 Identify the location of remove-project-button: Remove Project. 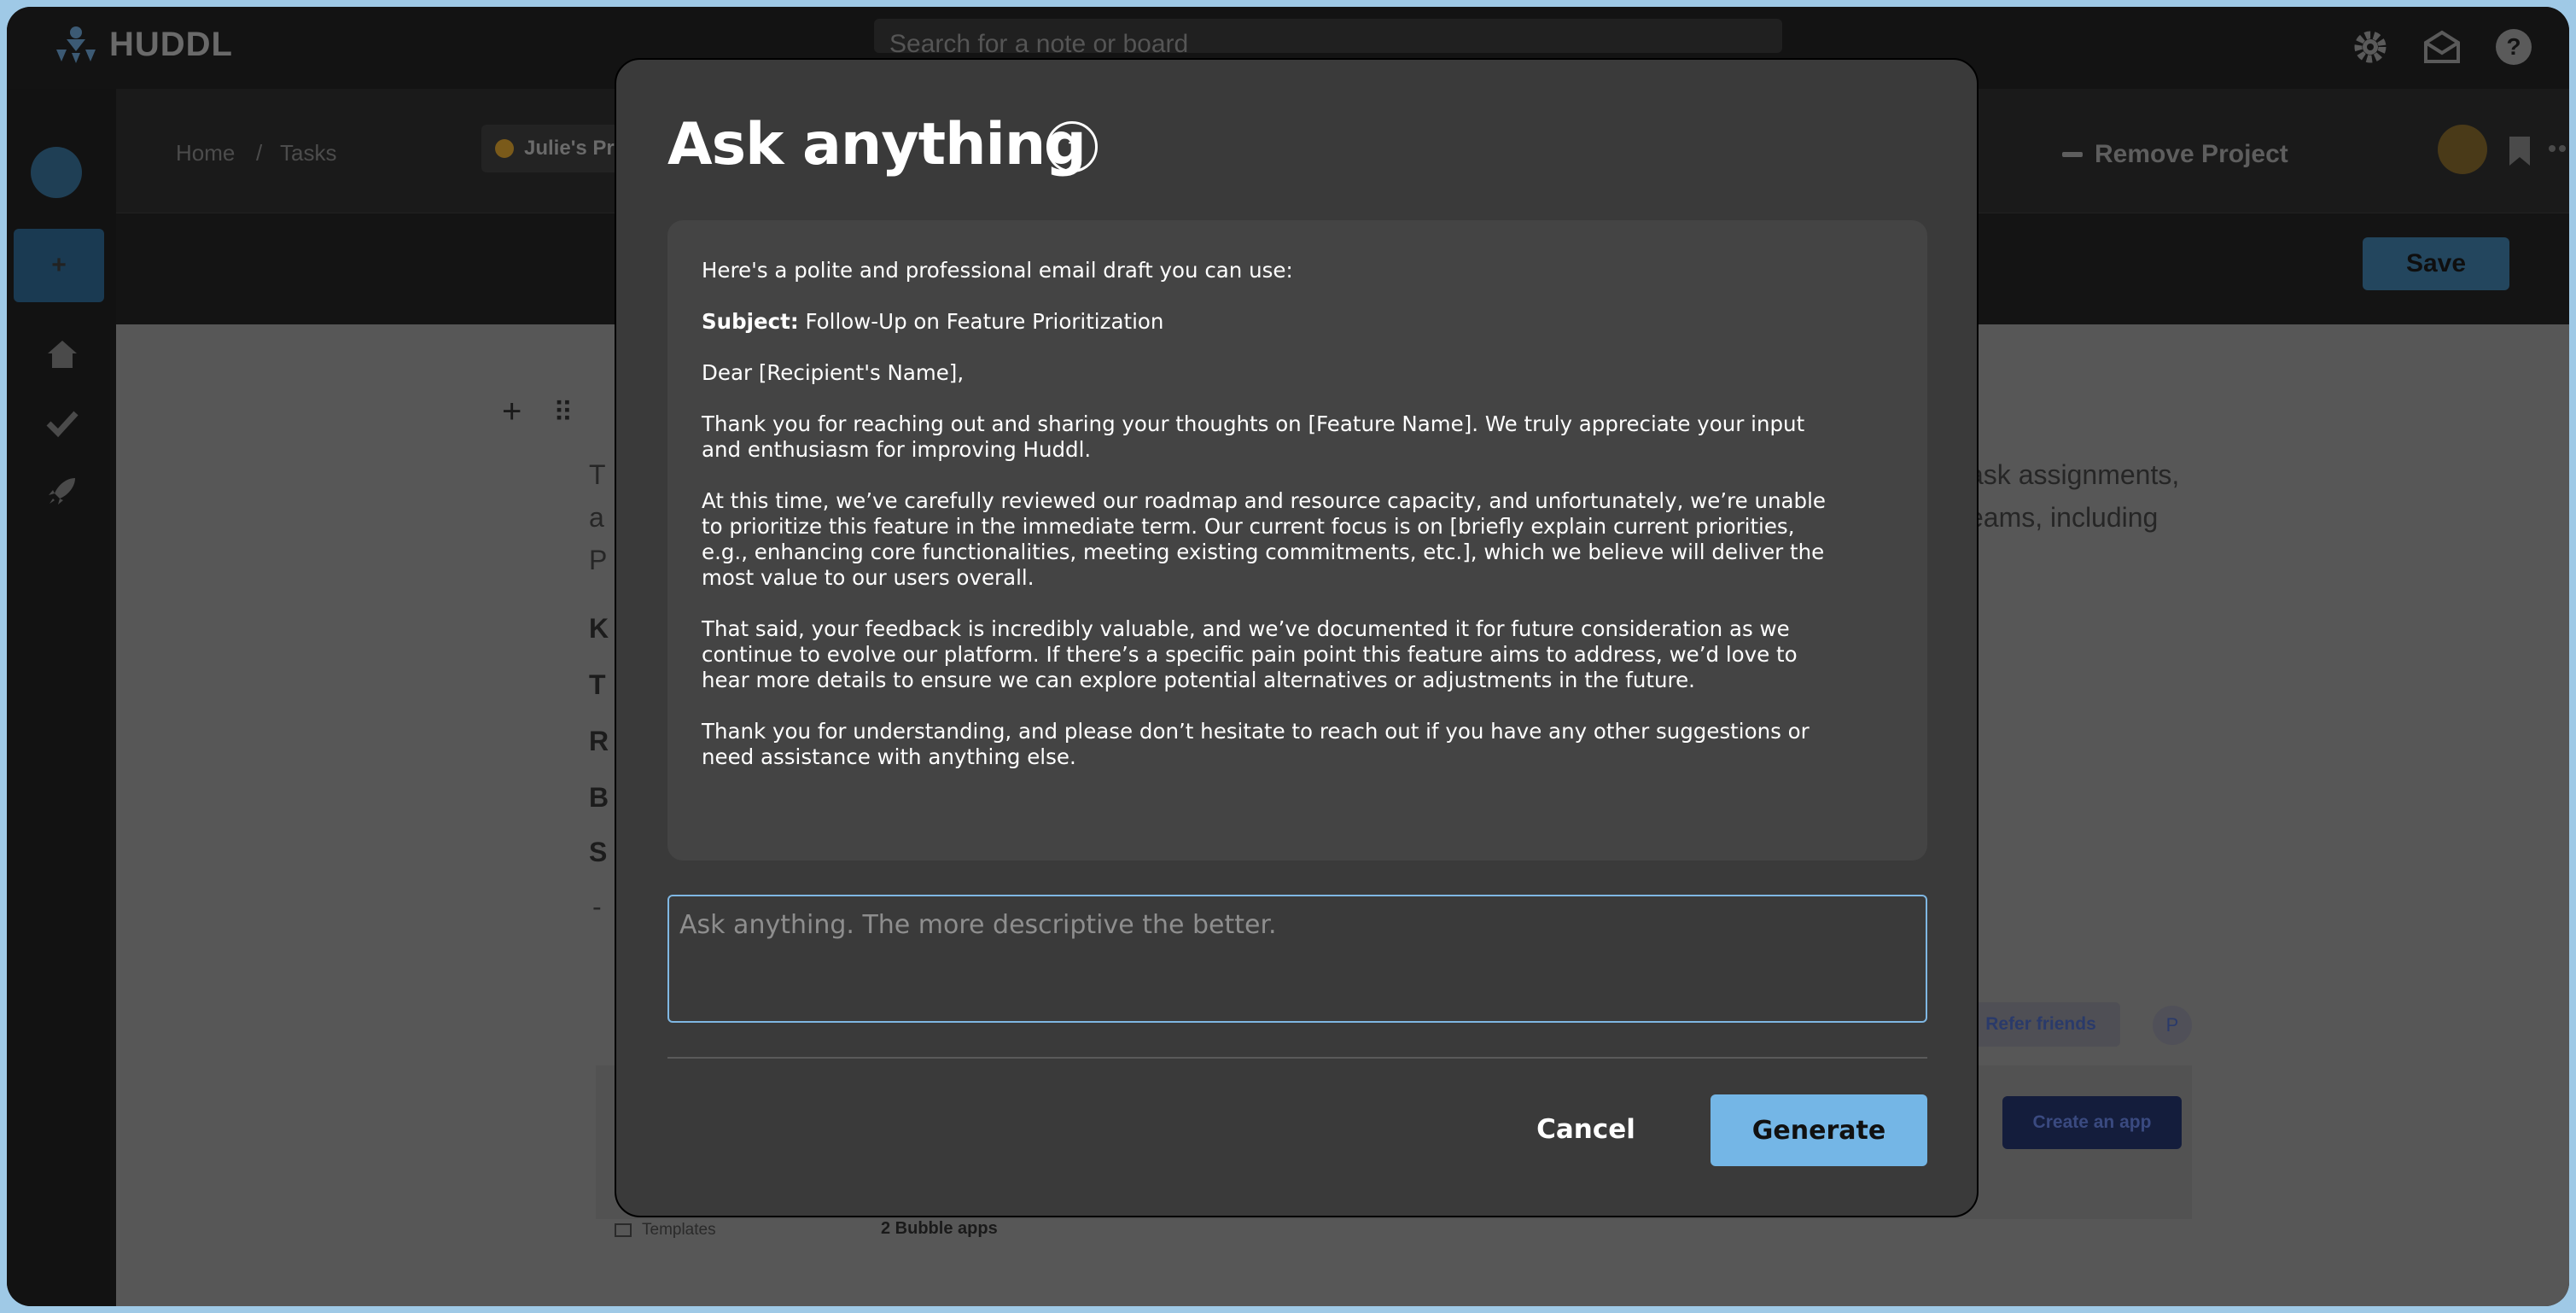
(2175, 154).